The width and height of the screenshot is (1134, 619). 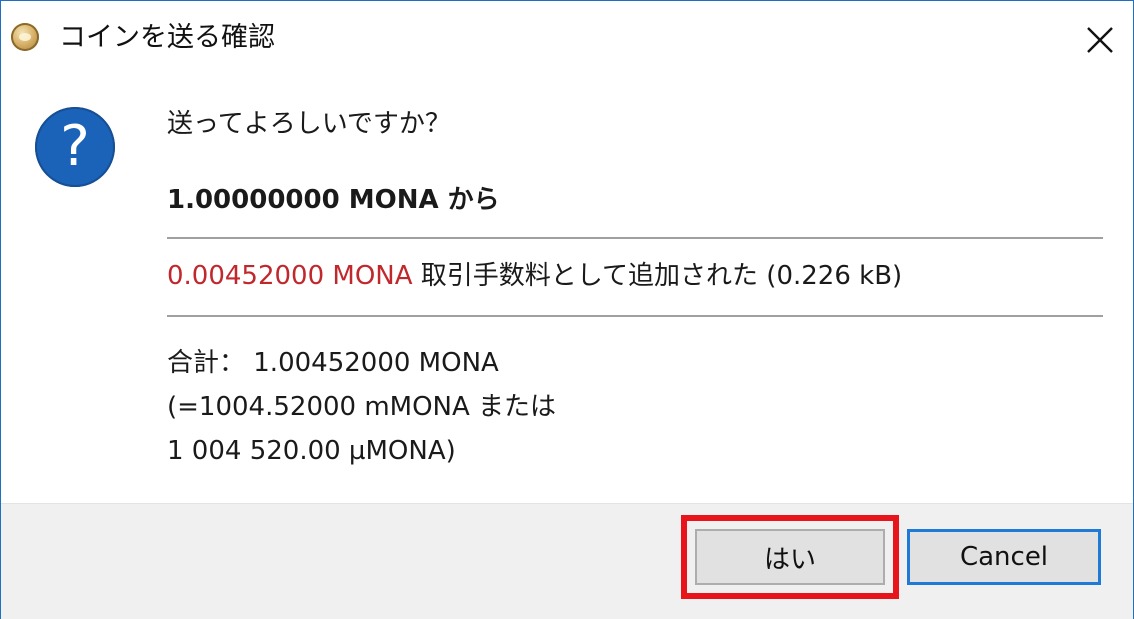 What do you see at coordinates (657, 276) in the screenshot?
I see `fee-description: 取引手数料として追加された (0.226 kB)` at bounding box center [657, 276].